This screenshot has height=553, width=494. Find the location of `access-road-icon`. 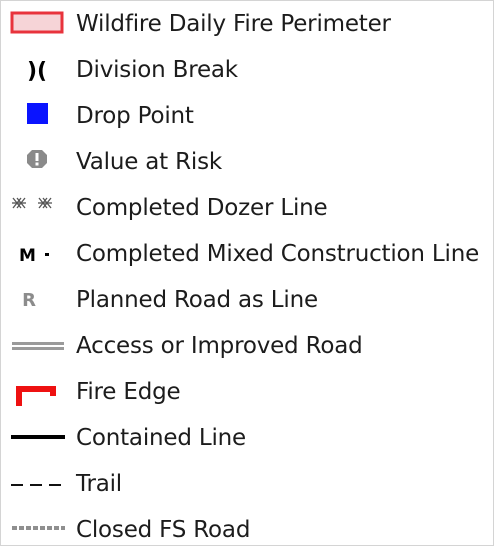

access-road-icon is located at coordinates (37, 346).